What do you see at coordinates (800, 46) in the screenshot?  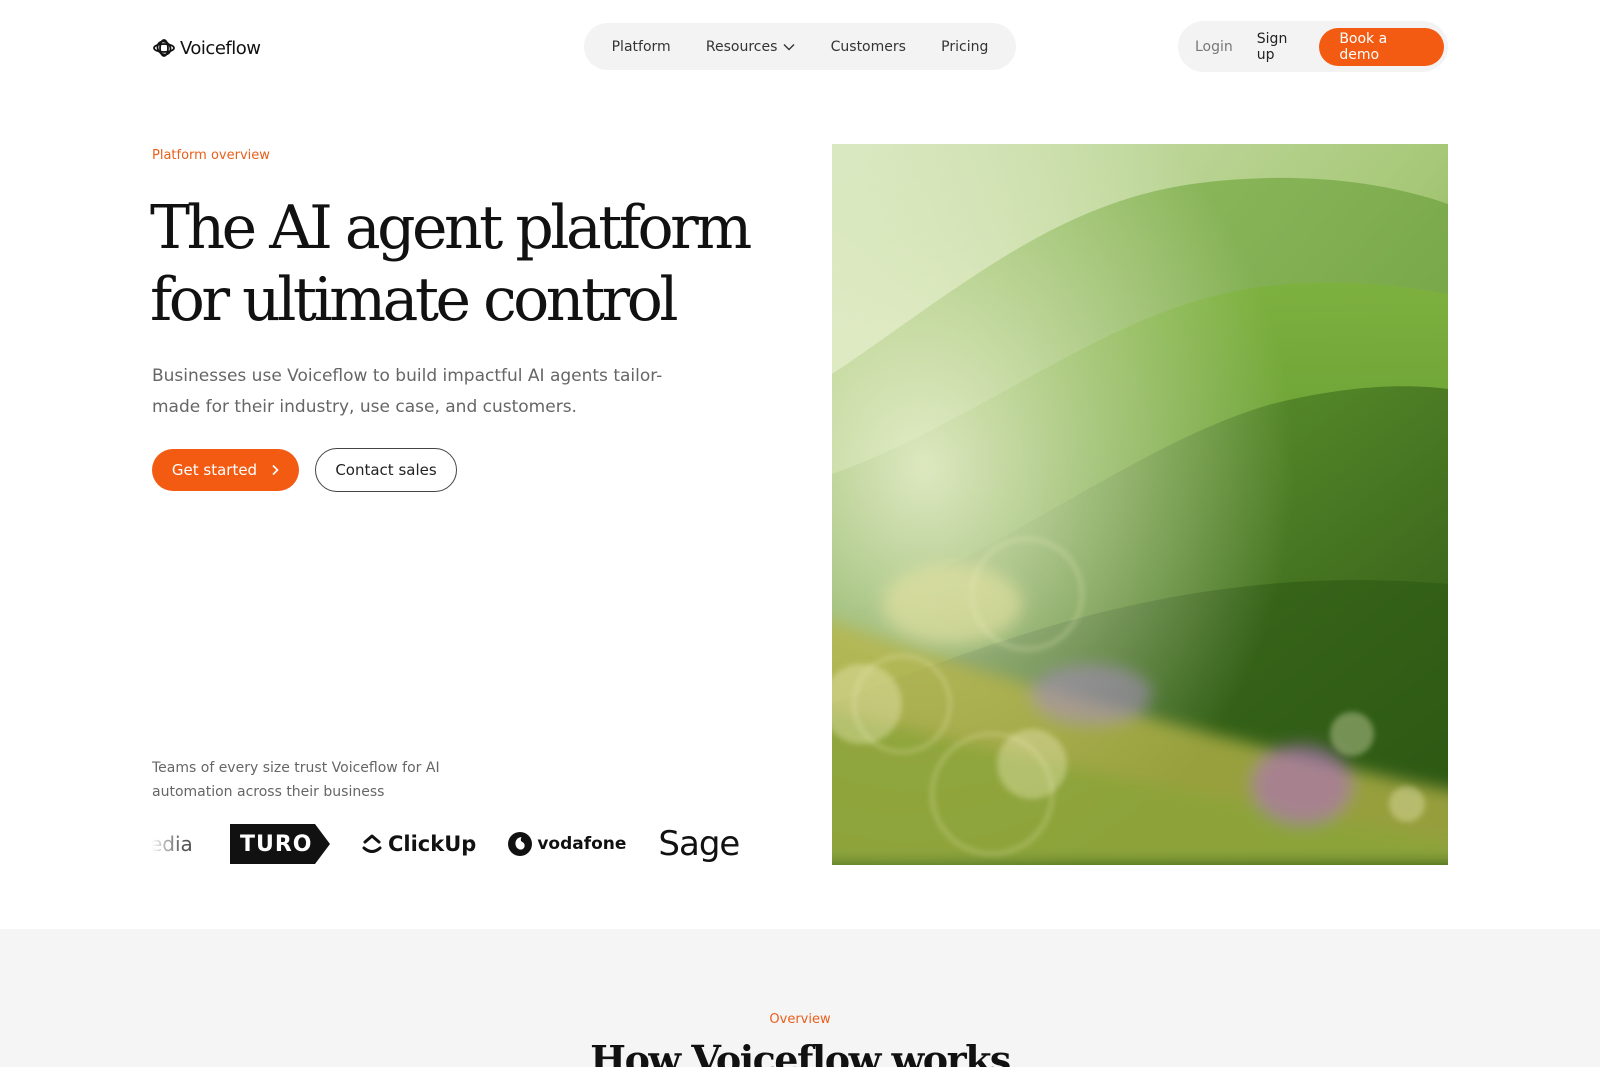 I see `main-nav: Platform Resources Customers Pricing` at bounding box center [800, 46].